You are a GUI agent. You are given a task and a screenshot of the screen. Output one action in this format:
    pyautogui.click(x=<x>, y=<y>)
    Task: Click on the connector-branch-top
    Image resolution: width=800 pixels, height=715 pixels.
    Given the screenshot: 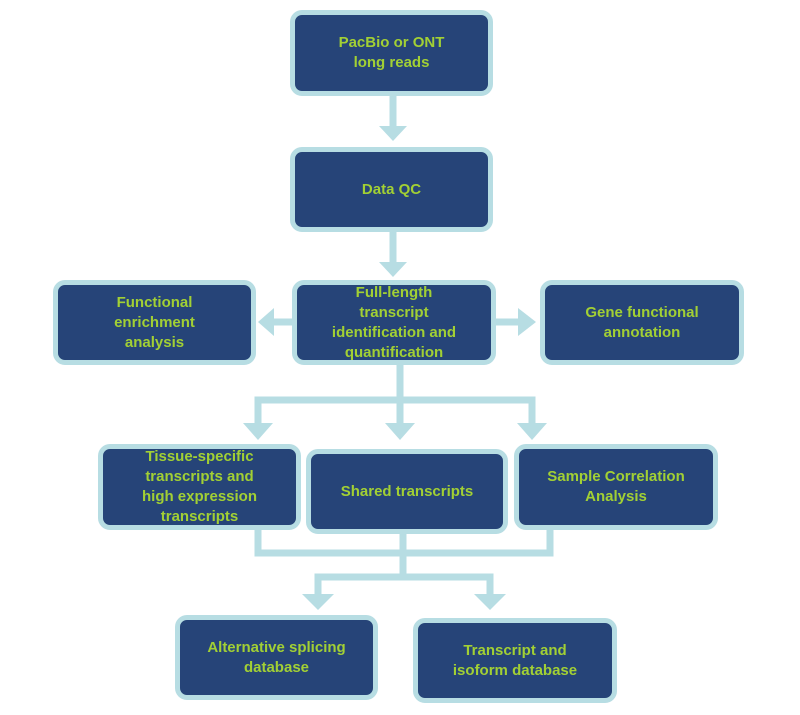 What is the action you would take?
    pyautogui.click(x=395, y=410)
    